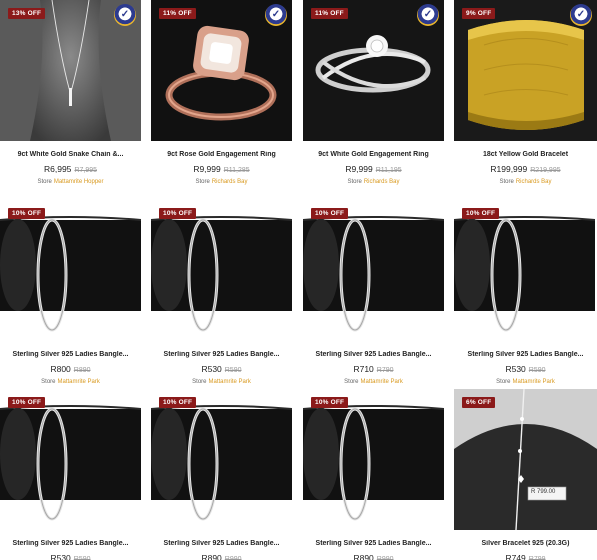  I want to click on product-title: Silver Bracelet 925 (20.3G), so click(525, 543).